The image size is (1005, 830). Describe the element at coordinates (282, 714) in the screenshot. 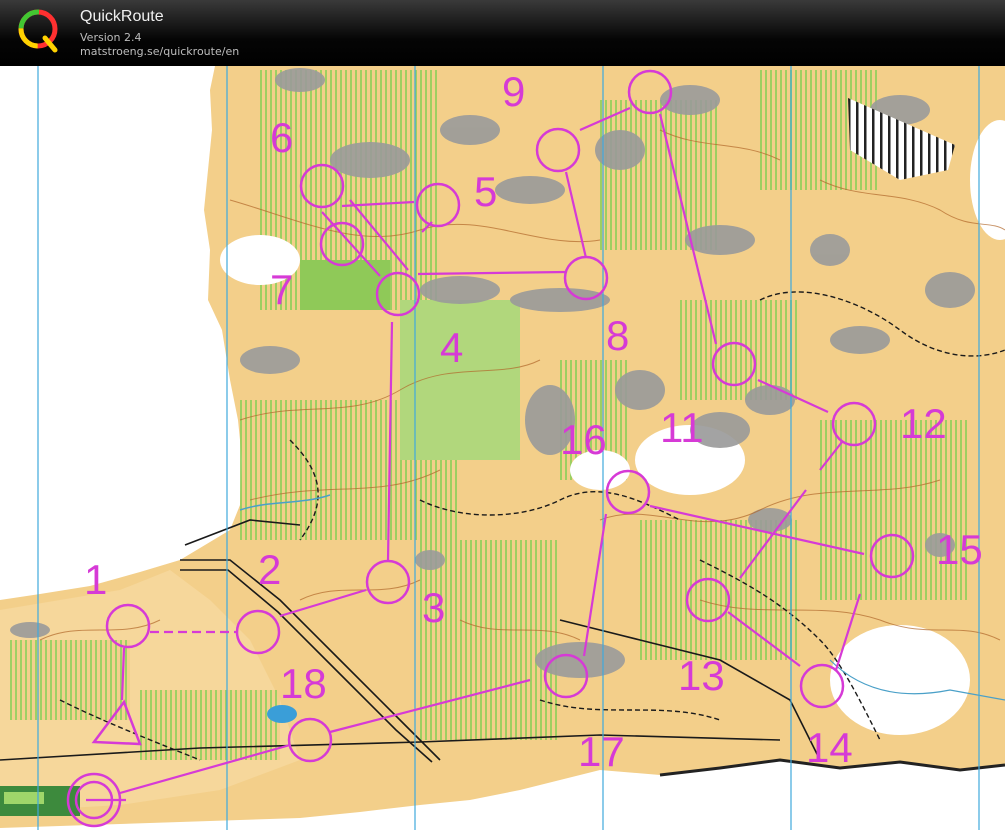

I see `lake` at that location.